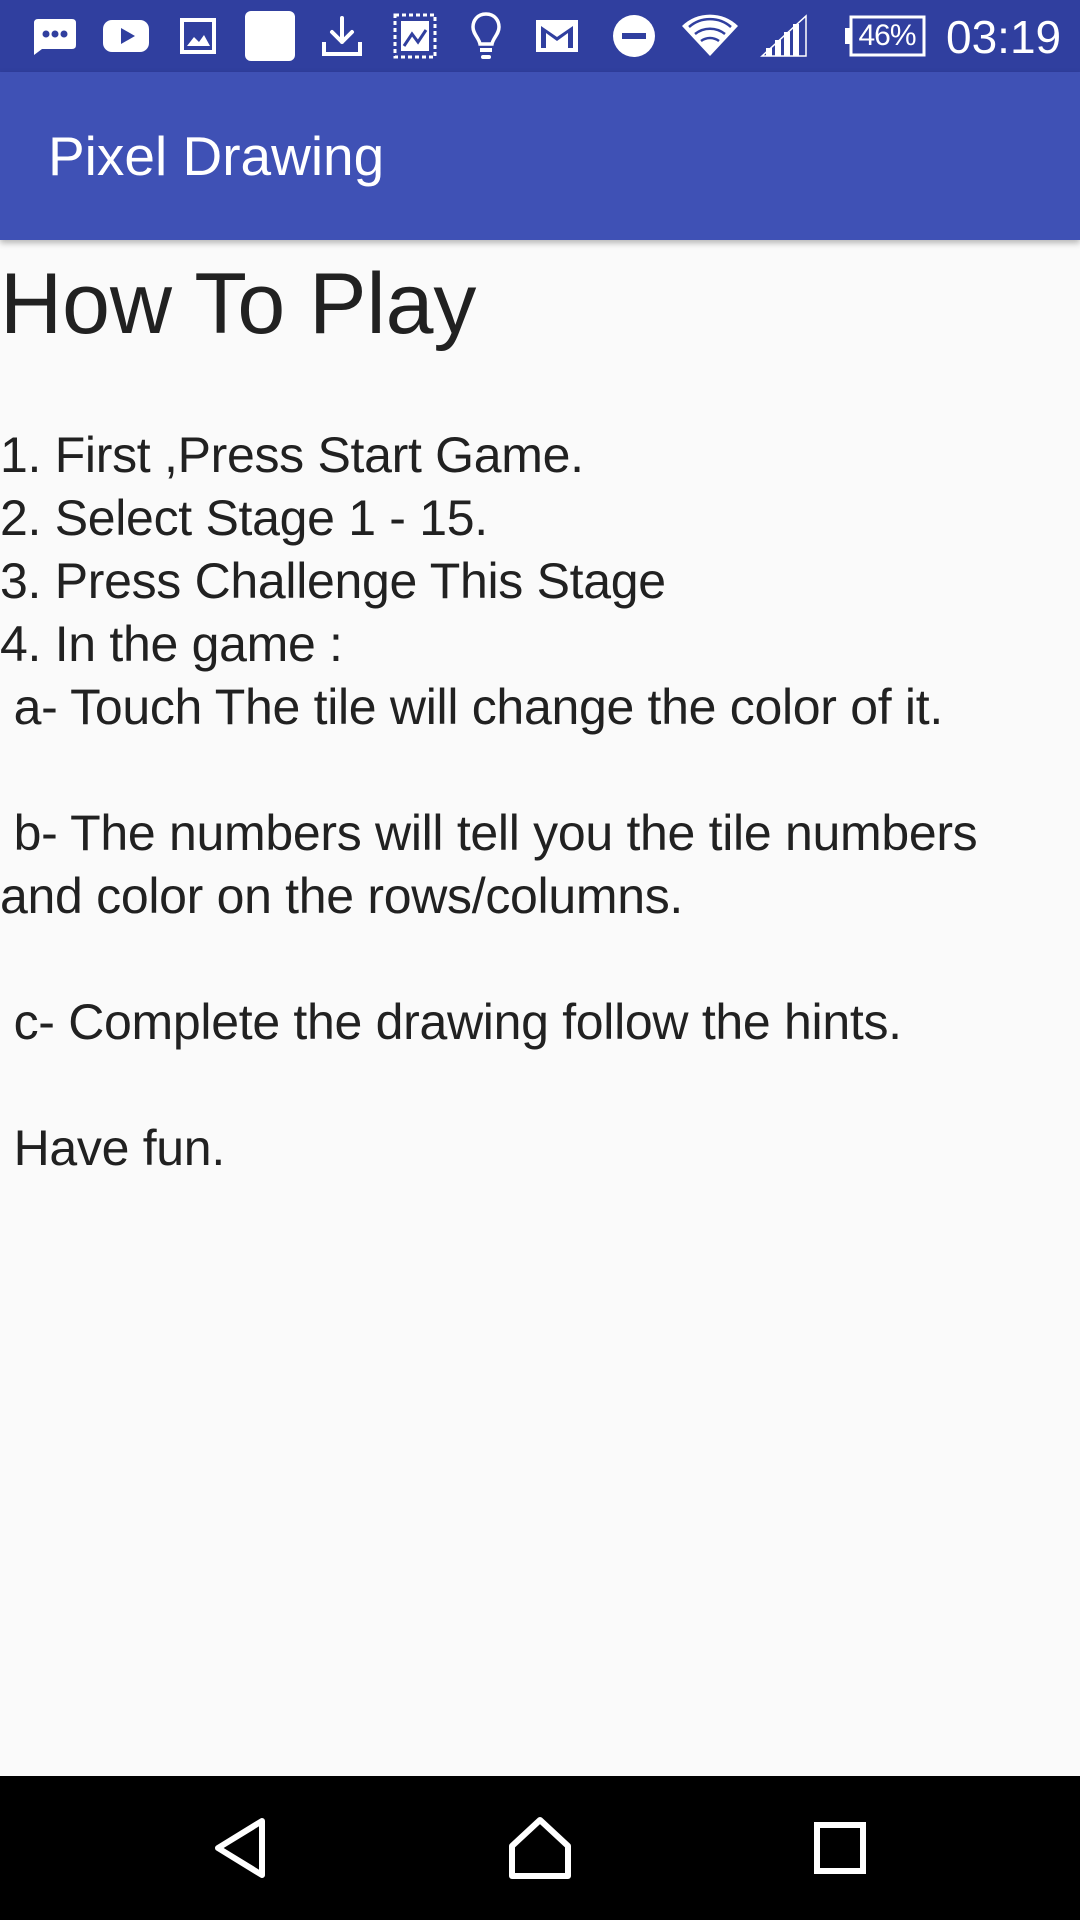 This screenshot has height=1920, width=1080. I want to click on recents-icon, so click(840, 1848).